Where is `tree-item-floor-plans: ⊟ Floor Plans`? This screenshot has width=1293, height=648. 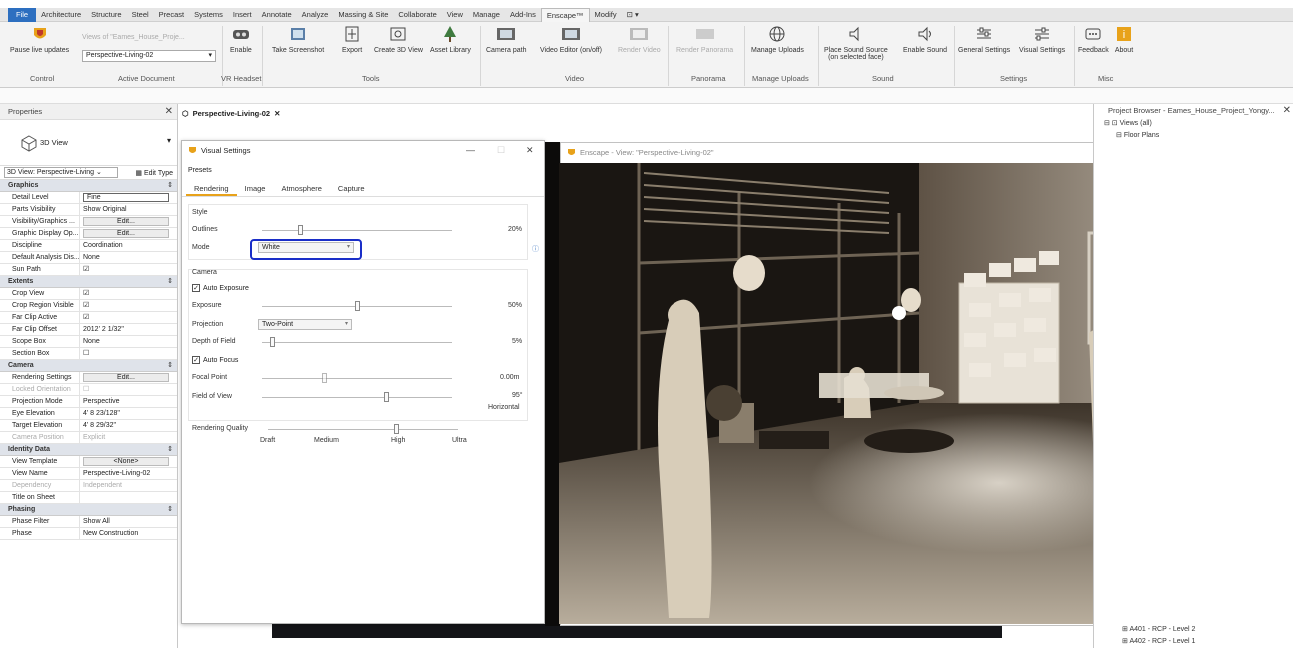 tree-item-floor-plans: ⊟ Floor Plans is located at coordinates (1193, 136).